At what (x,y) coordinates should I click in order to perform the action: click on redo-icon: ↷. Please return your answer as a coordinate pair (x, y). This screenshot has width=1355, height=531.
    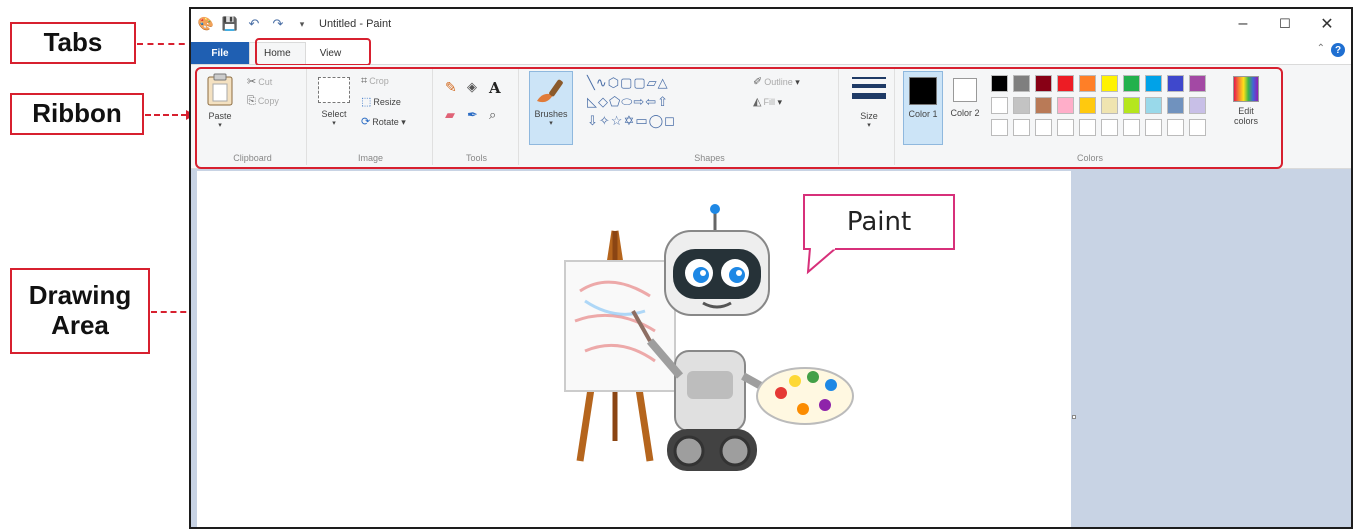
    Looking at the image, I should click on (278, 24).